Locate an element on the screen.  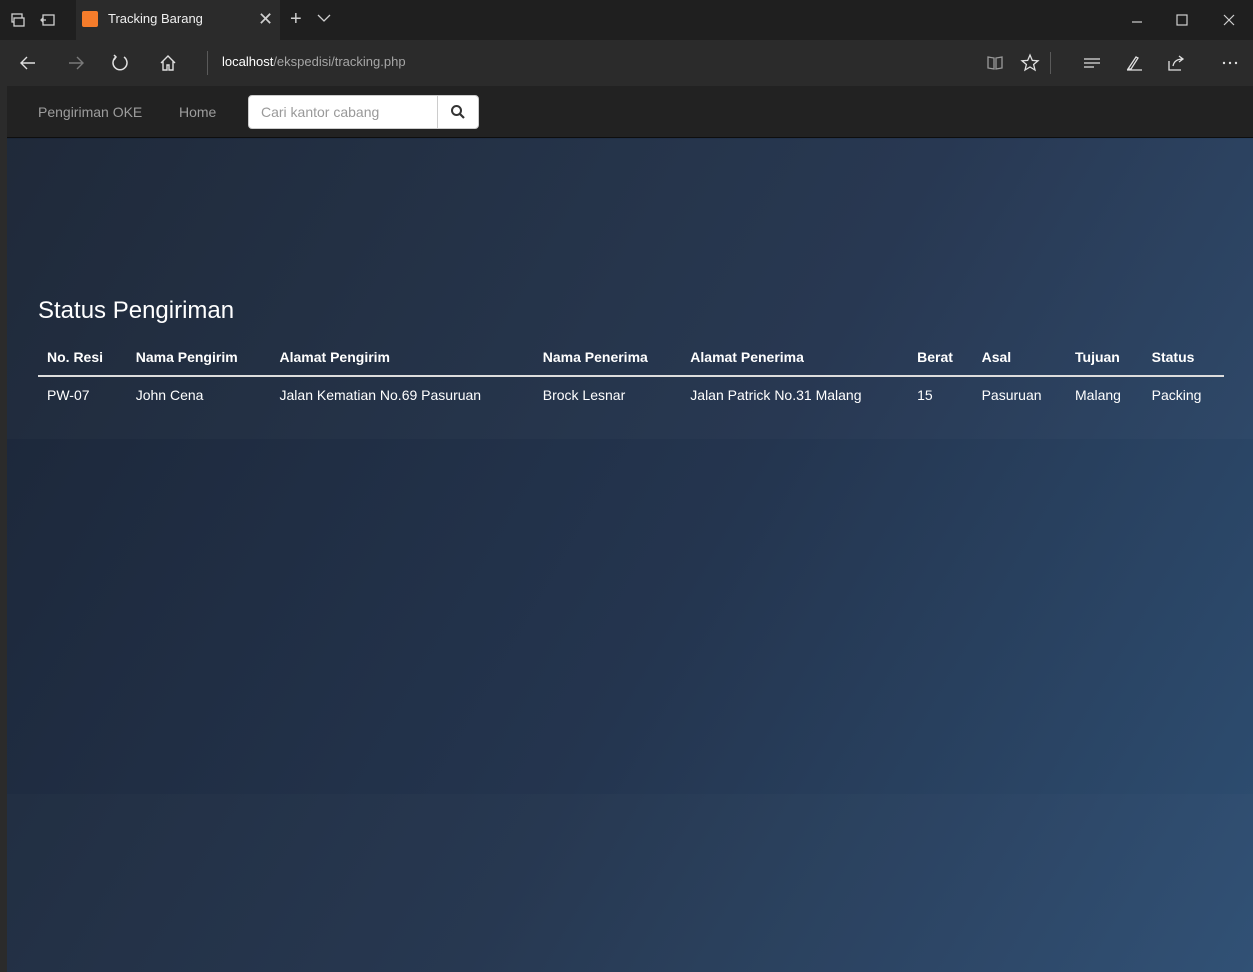
address-bar: localhost/ekspedisi/tracking.php is located at coordinates (314, 61).